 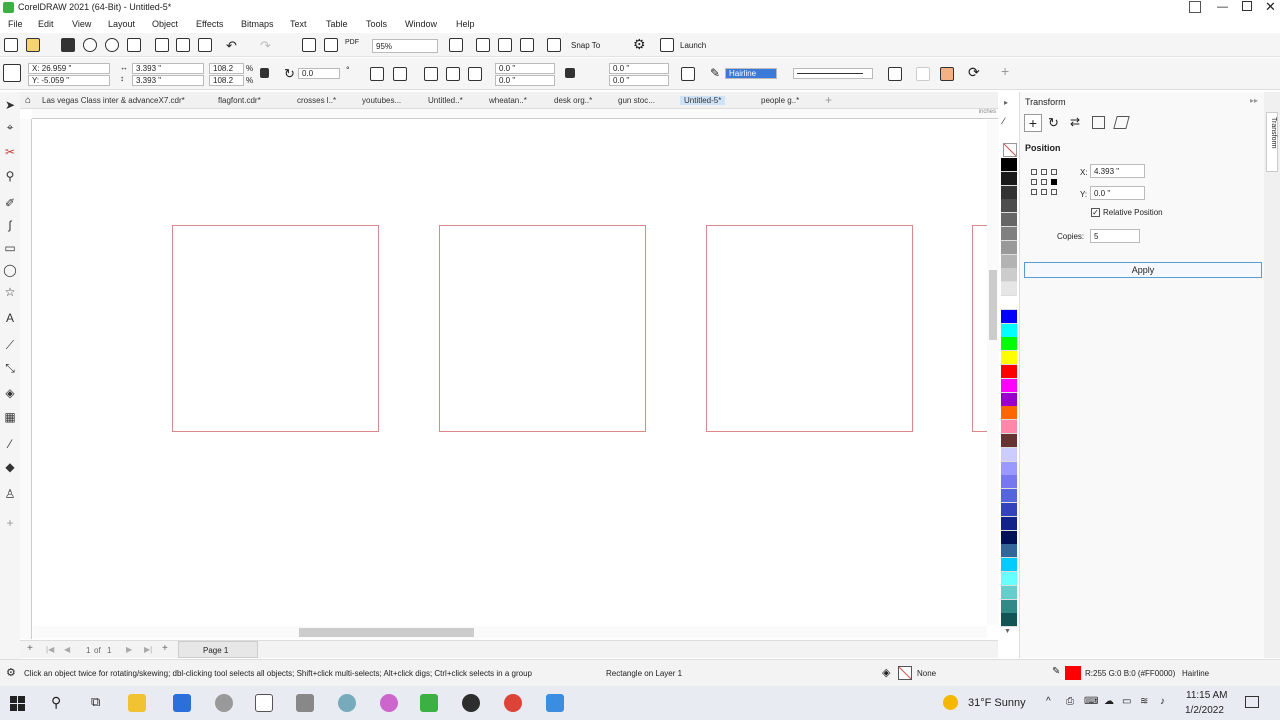 I want to click on fill-none-swatch, so click(x=905, y=673).